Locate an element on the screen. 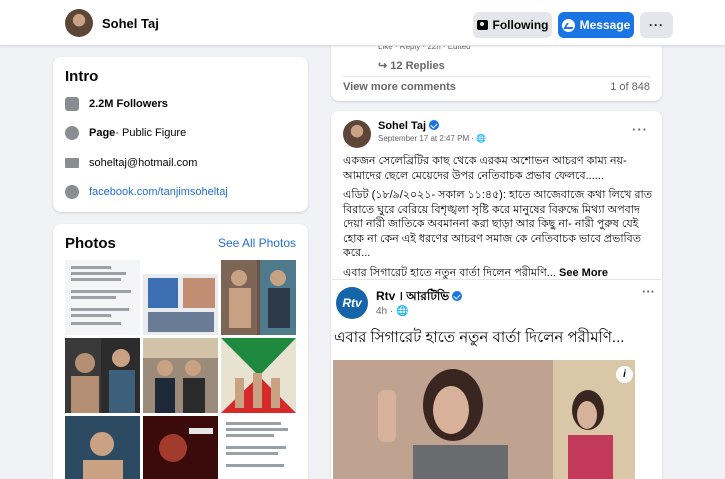  post-author-avatar is located at coordinates (357, 134).